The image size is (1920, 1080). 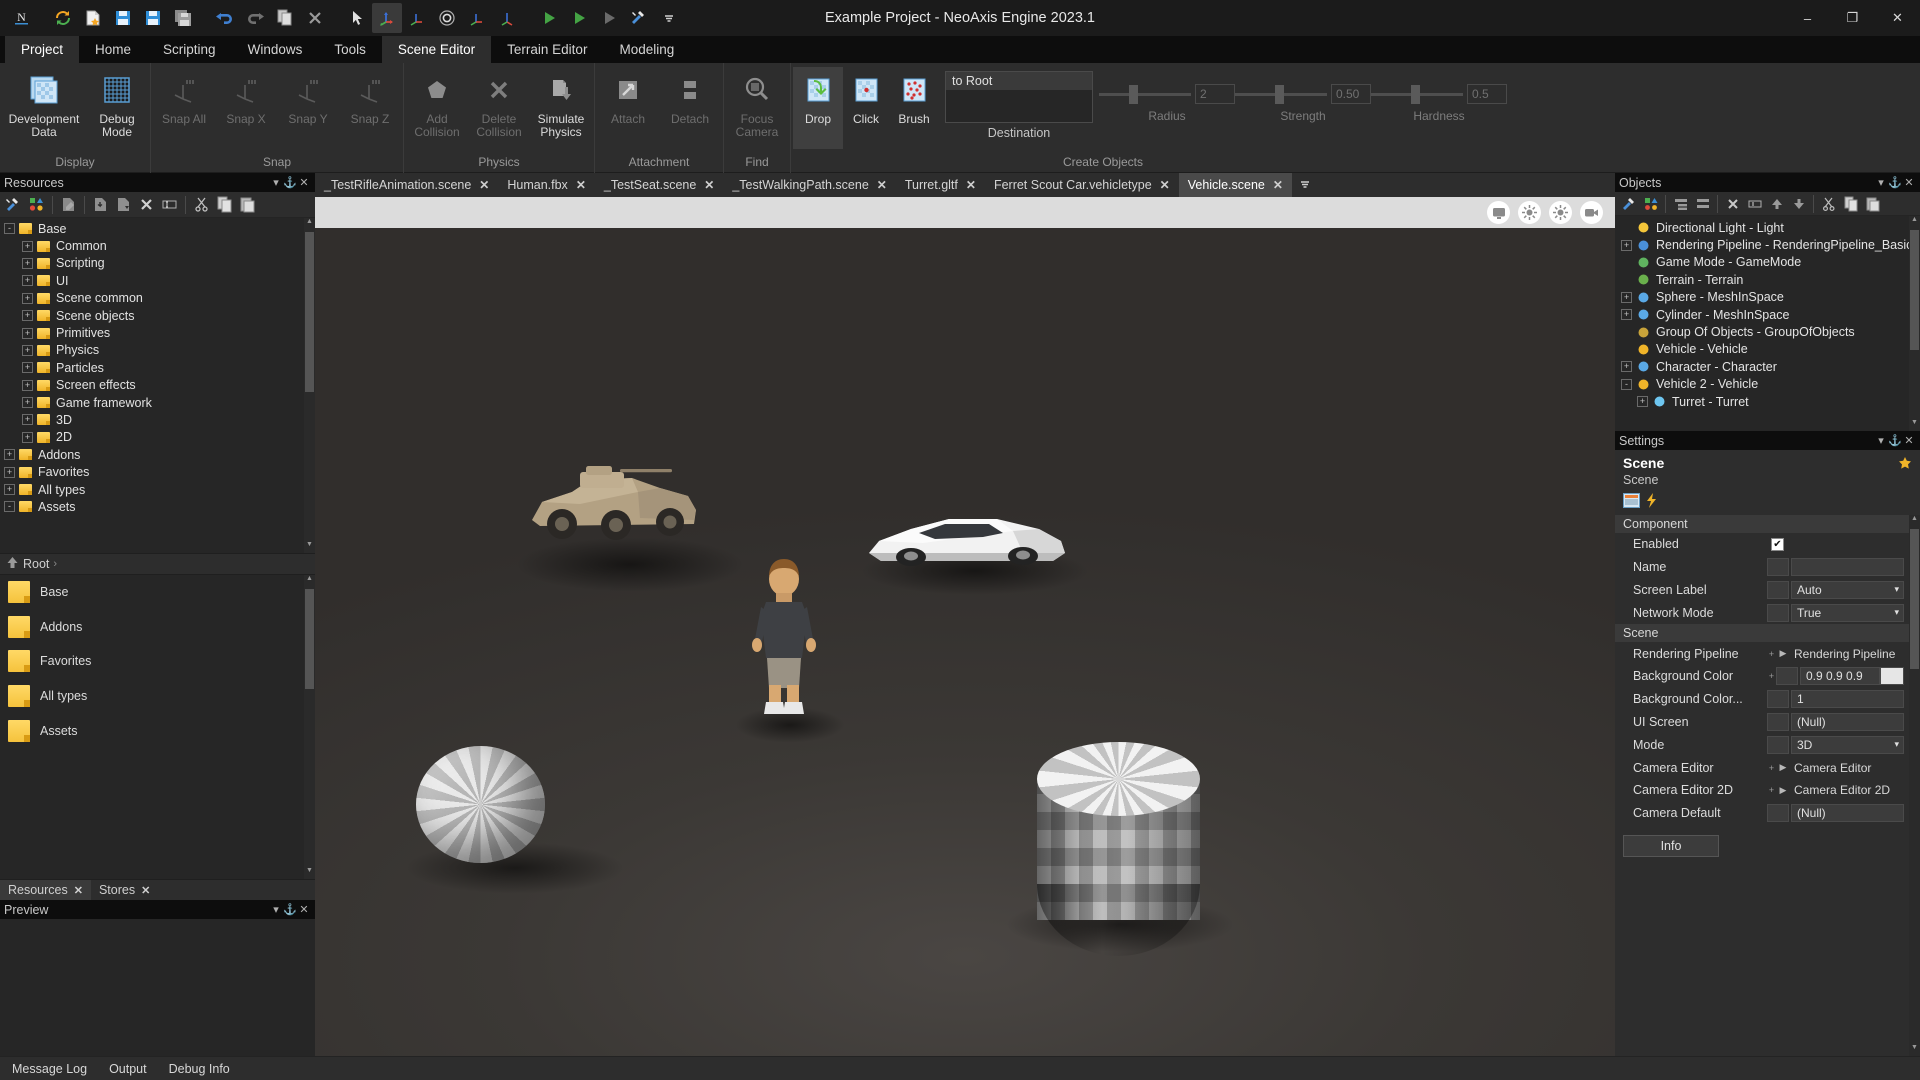 What do you see at coordinates (1897, 18) in the screenshot?
I see `close-button: ✕` at bounding box center [1897, 18].